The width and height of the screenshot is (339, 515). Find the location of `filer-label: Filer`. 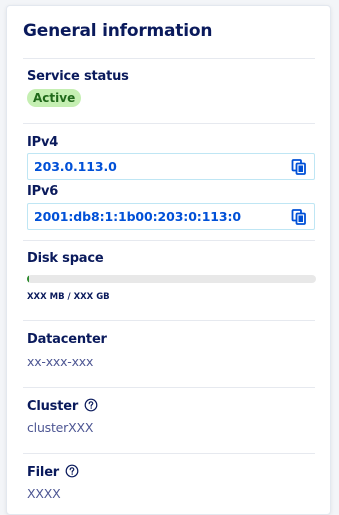

filer-label: Filer is located at coordinates (53, 472).